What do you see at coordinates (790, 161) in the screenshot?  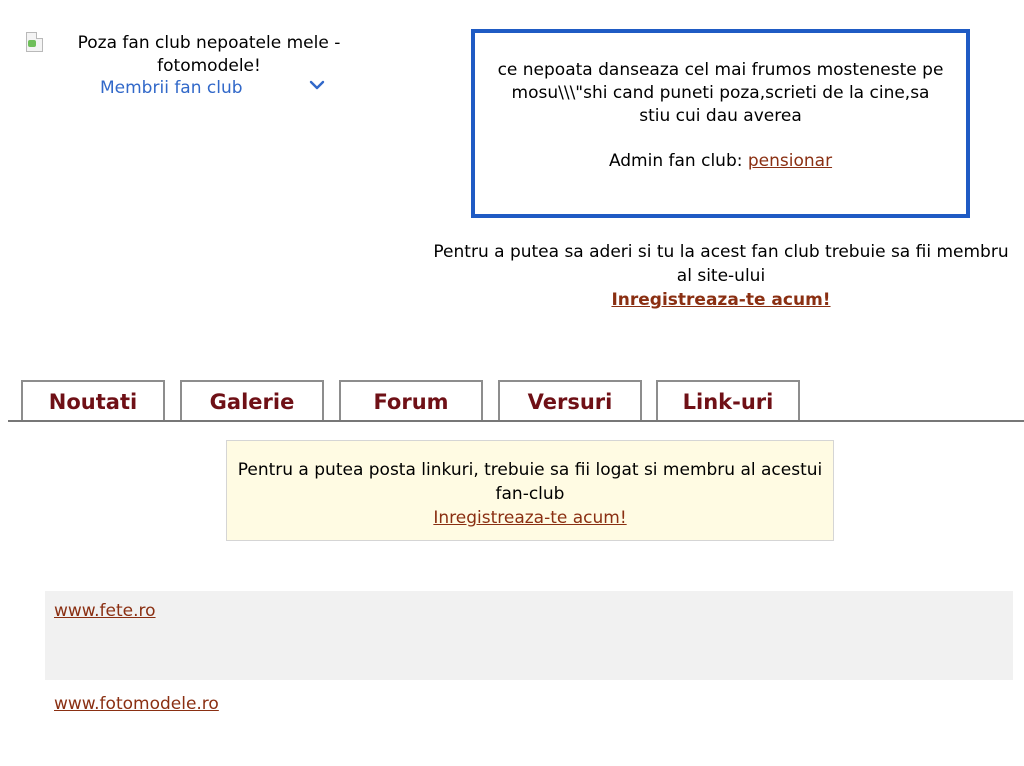 I see `admin-link: pensionar` at bounding box center [790, 161].